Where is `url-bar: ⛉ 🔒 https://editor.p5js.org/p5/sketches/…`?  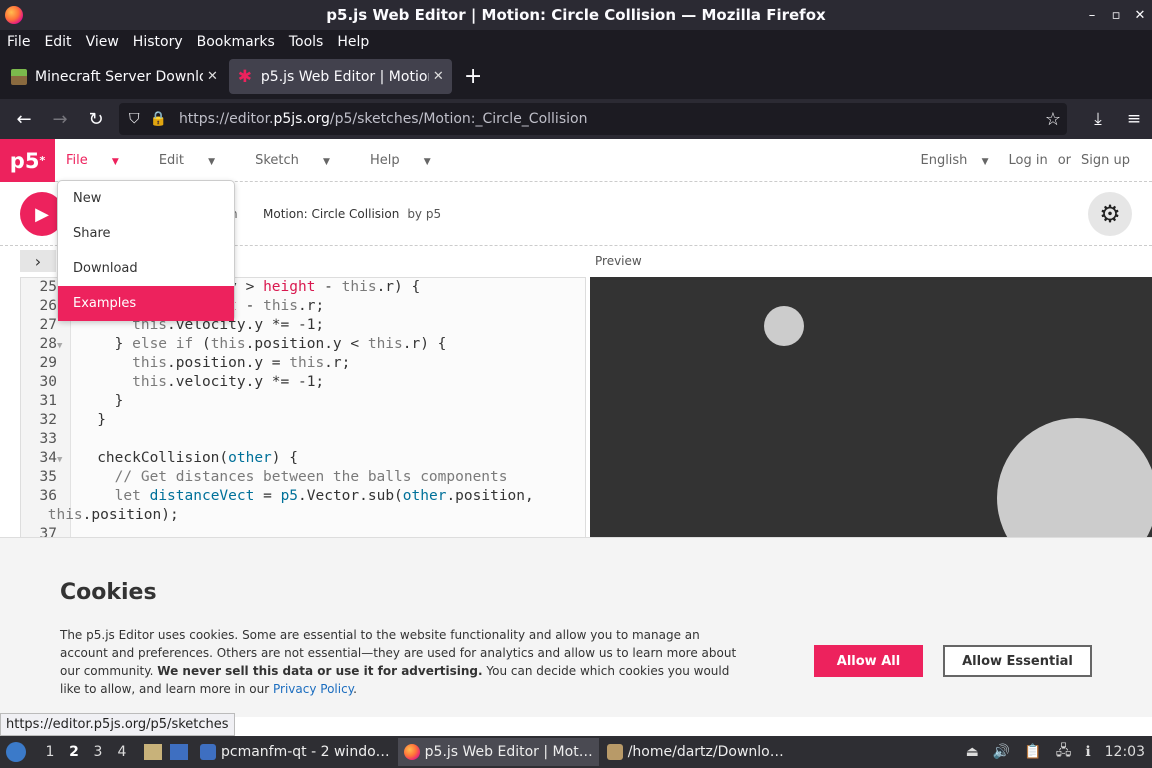
url-bar: ⛉ 🔒 https://editor.p5js.org/p5/sketches/… is located at coordinates (593, 119).